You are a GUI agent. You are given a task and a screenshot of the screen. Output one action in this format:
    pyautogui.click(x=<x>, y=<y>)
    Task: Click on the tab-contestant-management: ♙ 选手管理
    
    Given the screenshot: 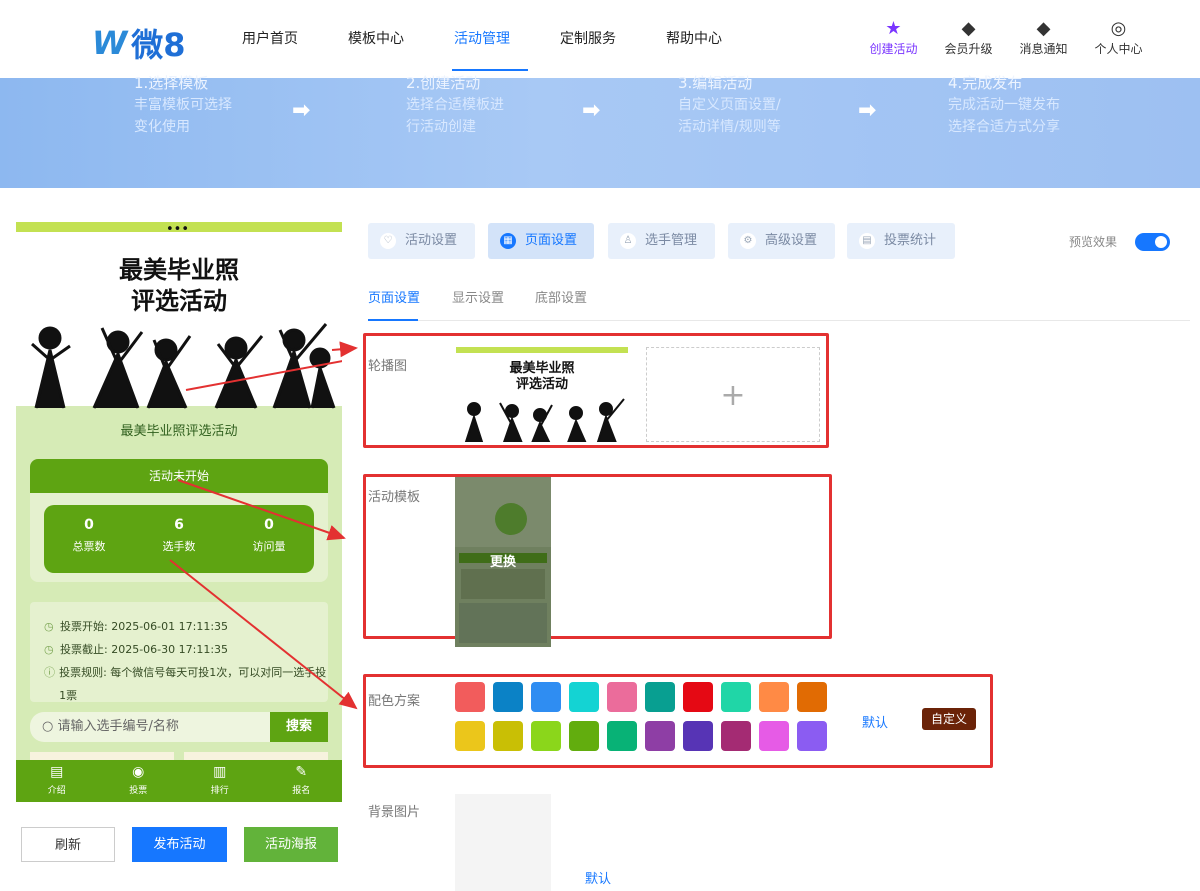 What is the action you would take?
    pyautogui.click(x=661, y=241)
    